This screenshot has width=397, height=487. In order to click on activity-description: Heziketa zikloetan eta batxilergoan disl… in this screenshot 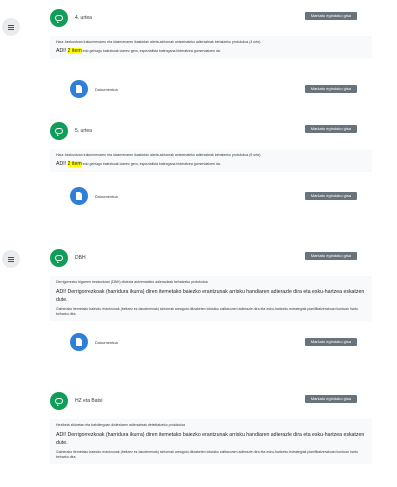, I will do `click(211, 441)`.